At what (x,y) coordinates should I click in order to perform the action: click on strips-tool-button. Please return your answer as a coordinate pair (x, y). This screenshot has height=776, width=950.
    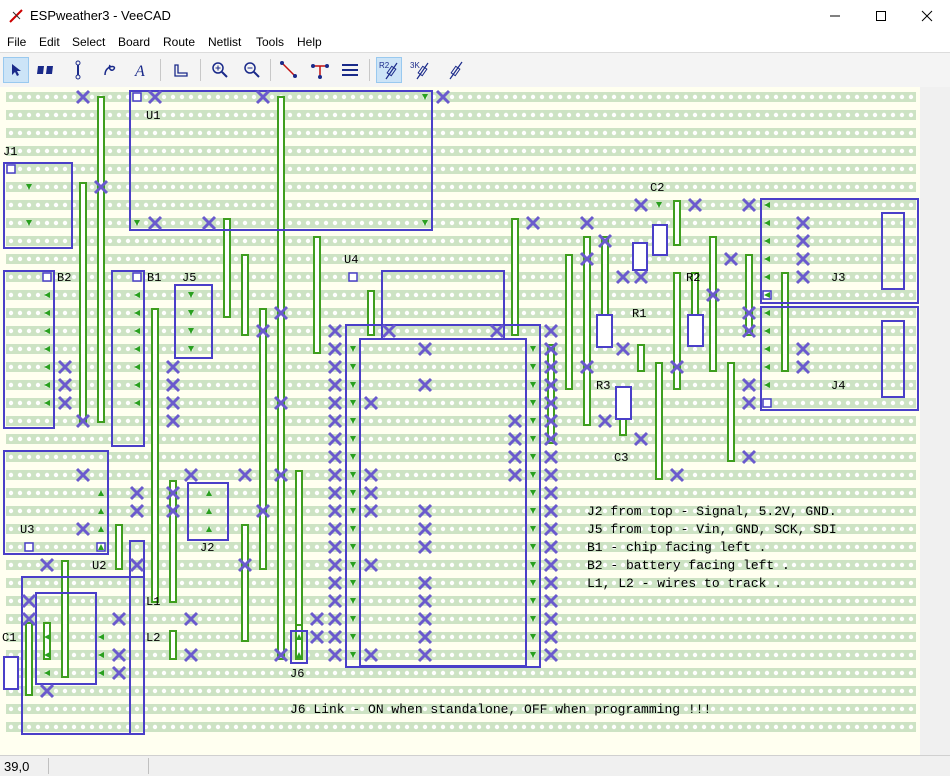
    Looking at the image, I should click on (350, 70).